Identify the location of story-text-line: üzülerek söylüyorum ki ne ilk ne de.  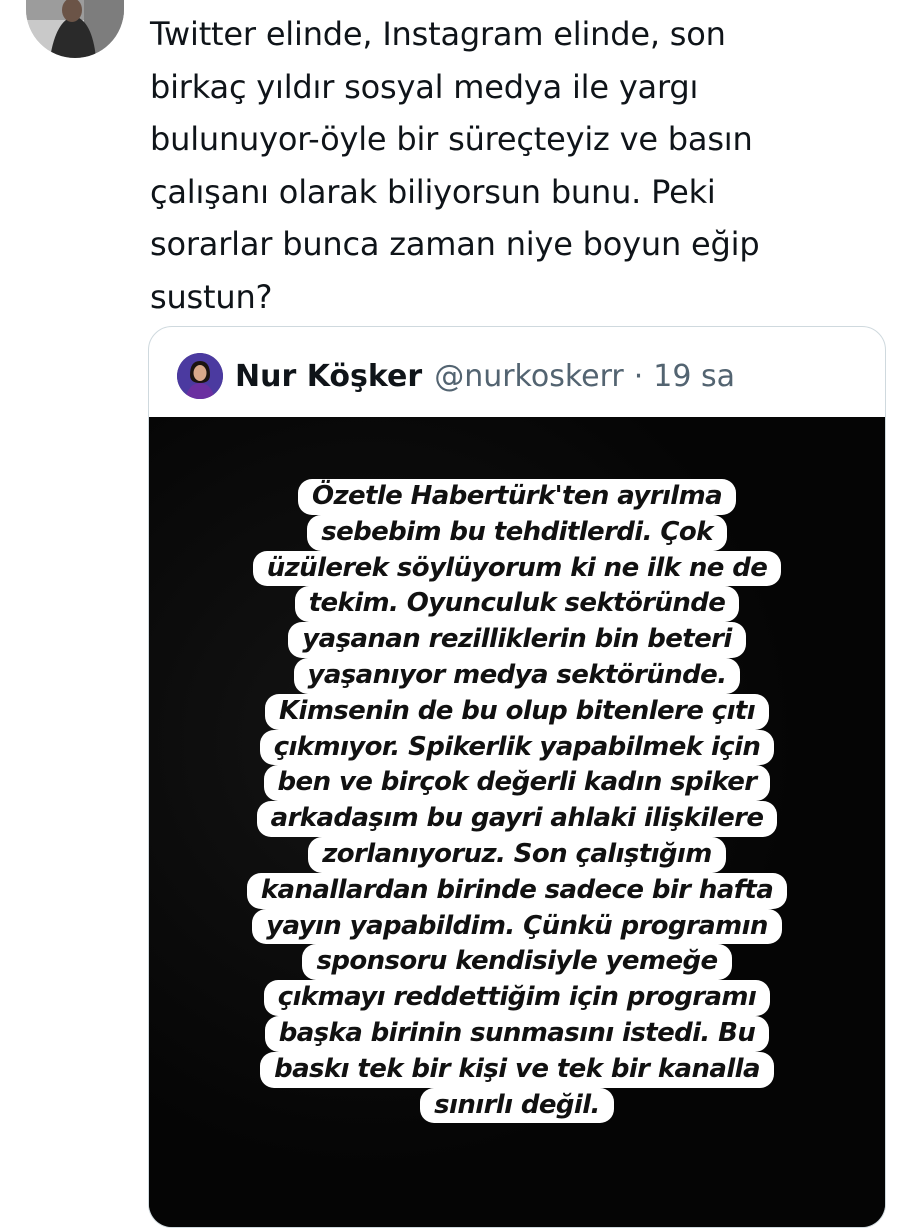
(517, 568).